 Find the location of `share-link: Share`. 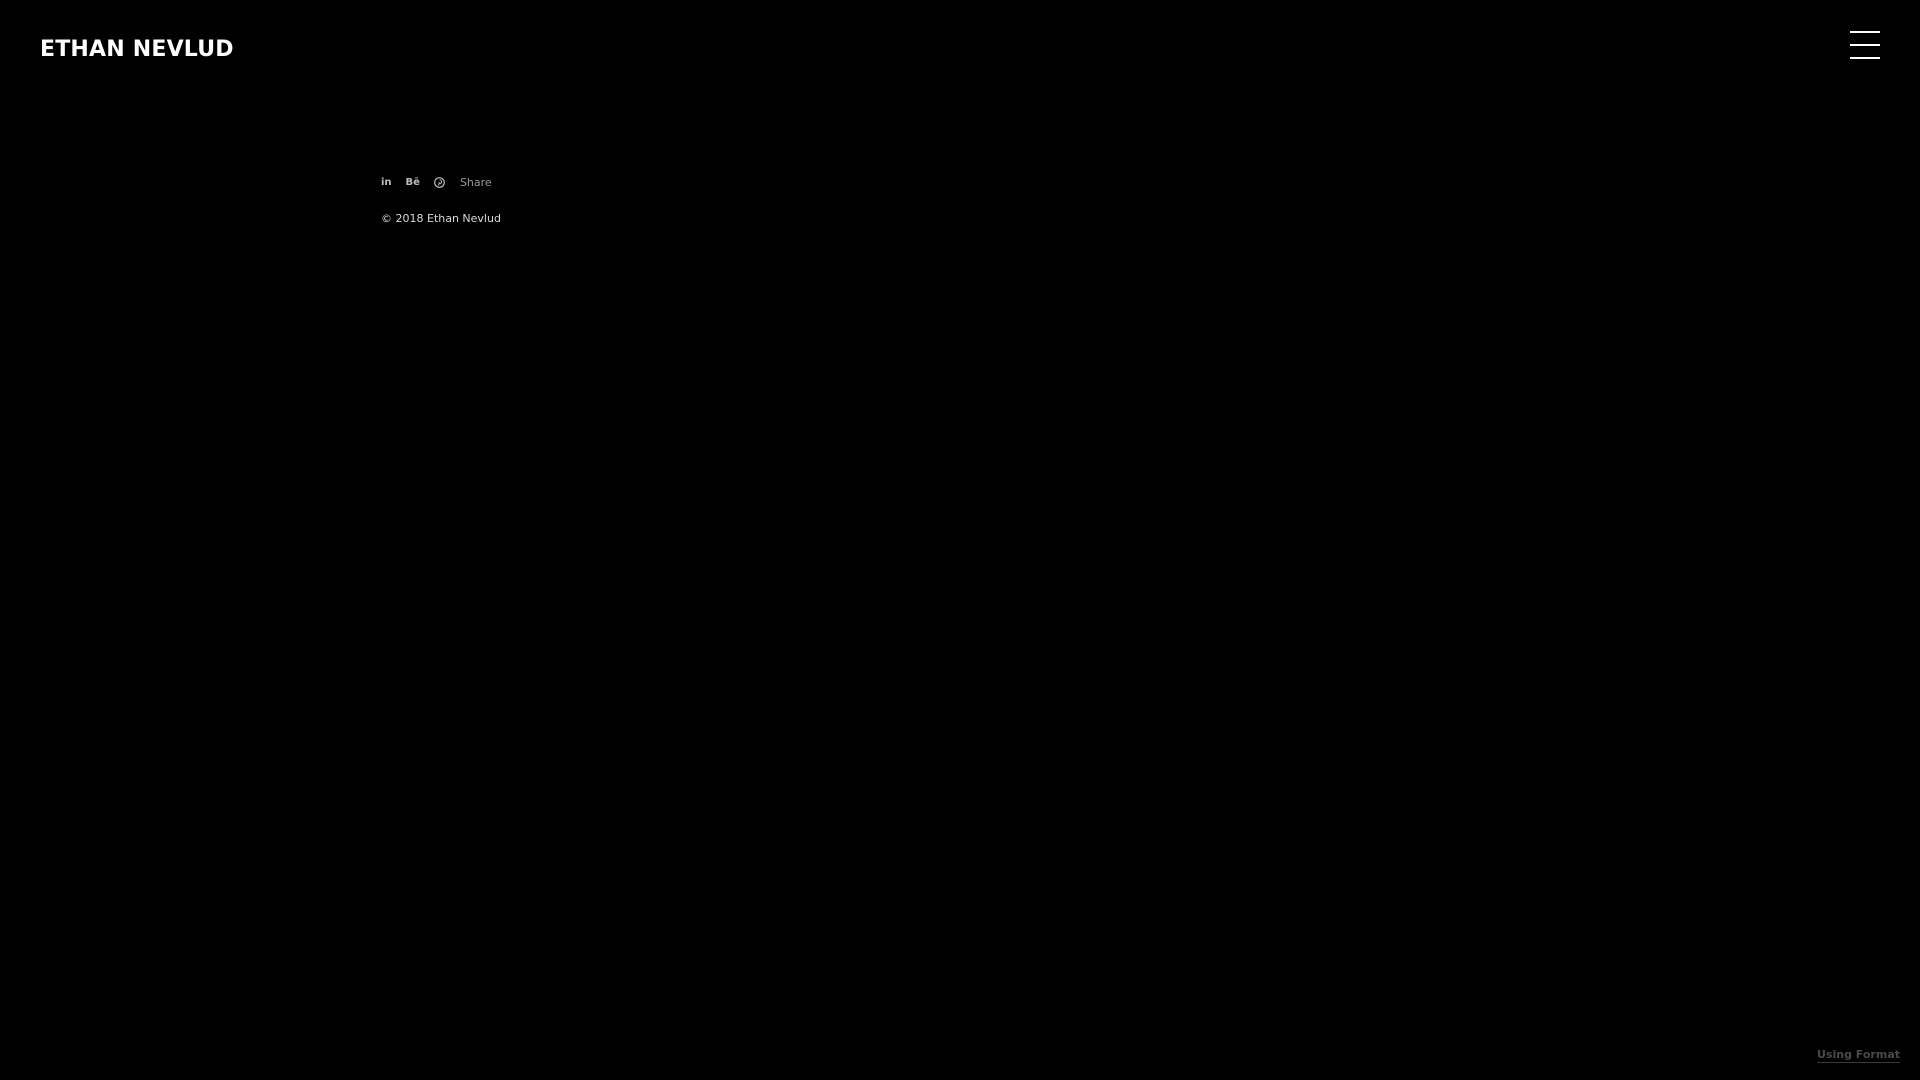

share-link: Share is located at coordinates (476, 182).